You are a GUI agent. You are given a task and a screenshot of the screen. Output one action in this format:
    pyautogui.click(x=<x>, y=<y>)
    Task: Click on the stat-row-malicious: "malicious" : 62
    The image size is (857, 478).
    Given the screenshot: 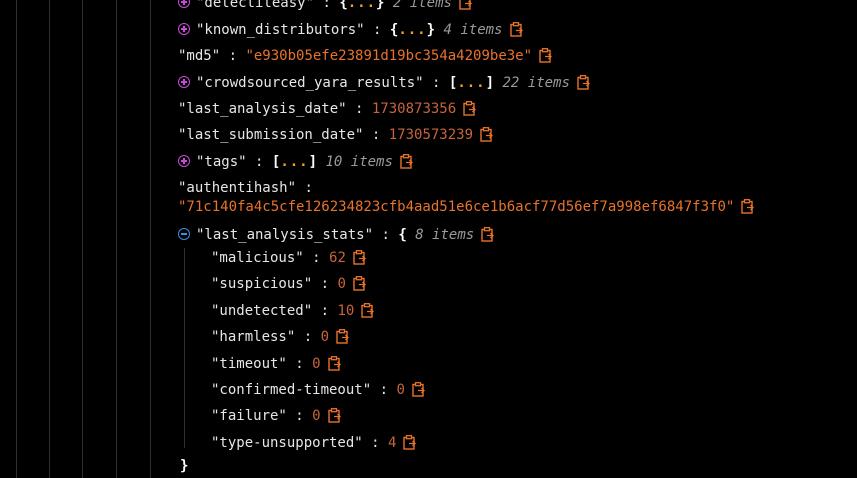 What is the action you would take?
    pyautogui.click(x=288, y=258)
    